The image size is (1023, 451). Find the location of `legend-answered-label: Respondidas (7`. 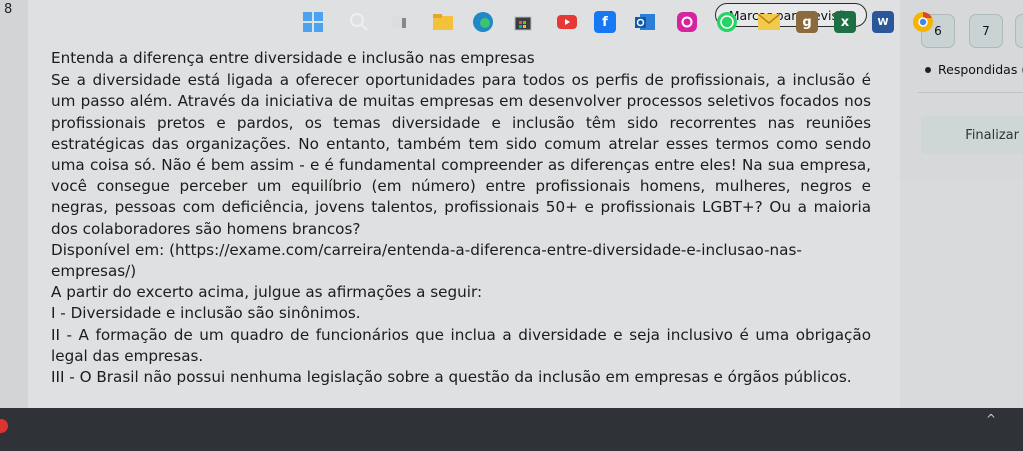

legend-answered-label: Respondidas (7 is located at coordinates (980, 69).